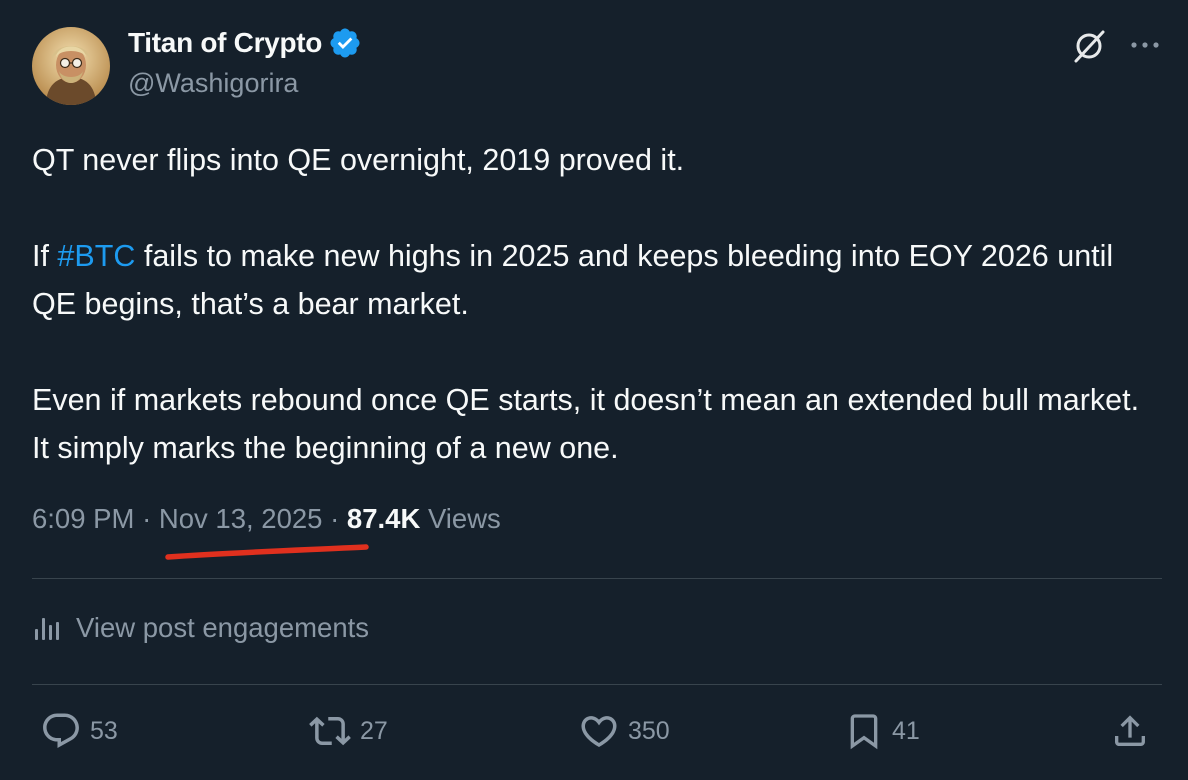  I want to click on verified-badge-icon, so click(345, 43).